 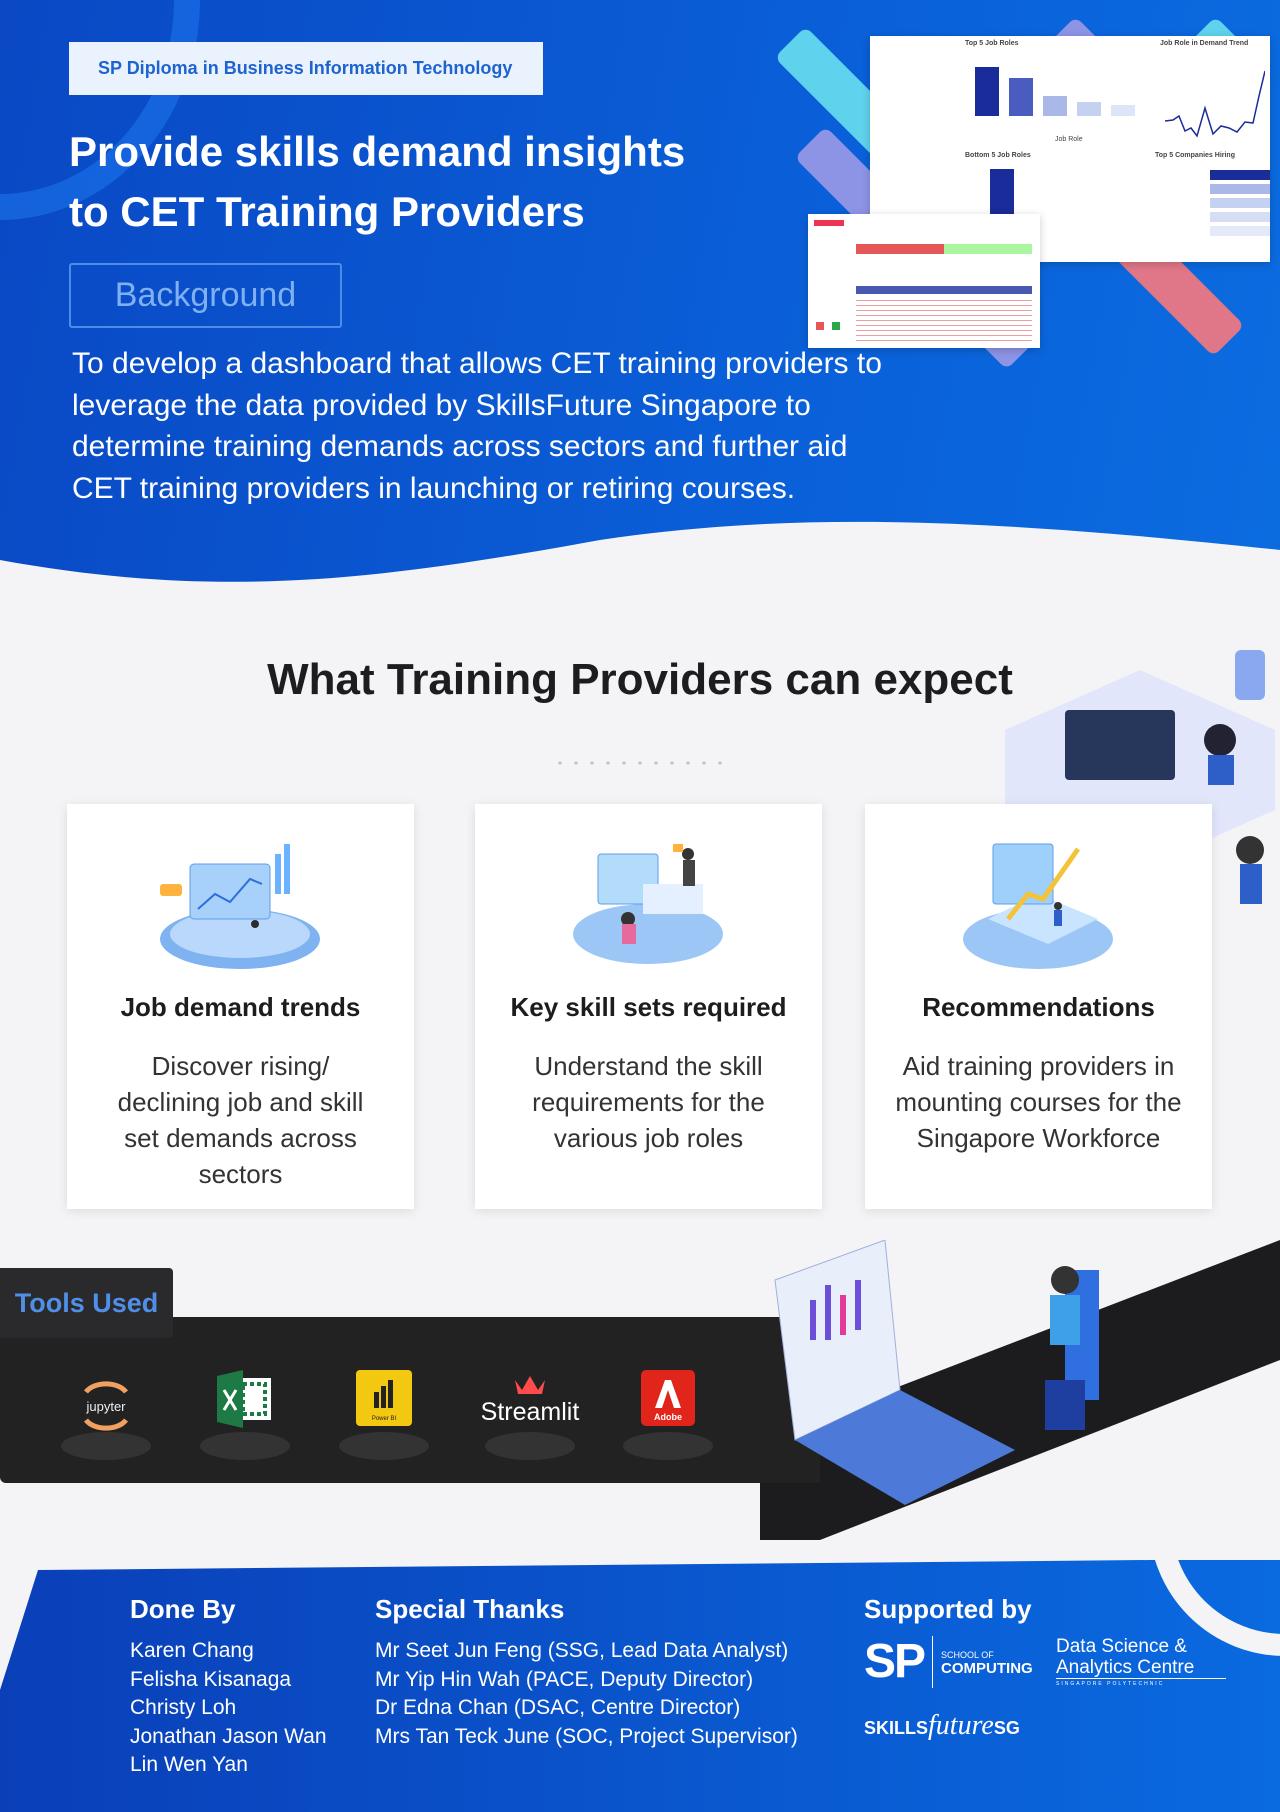 I want to click on skillsfuture-mini-logo, so click(x=829, y=223).